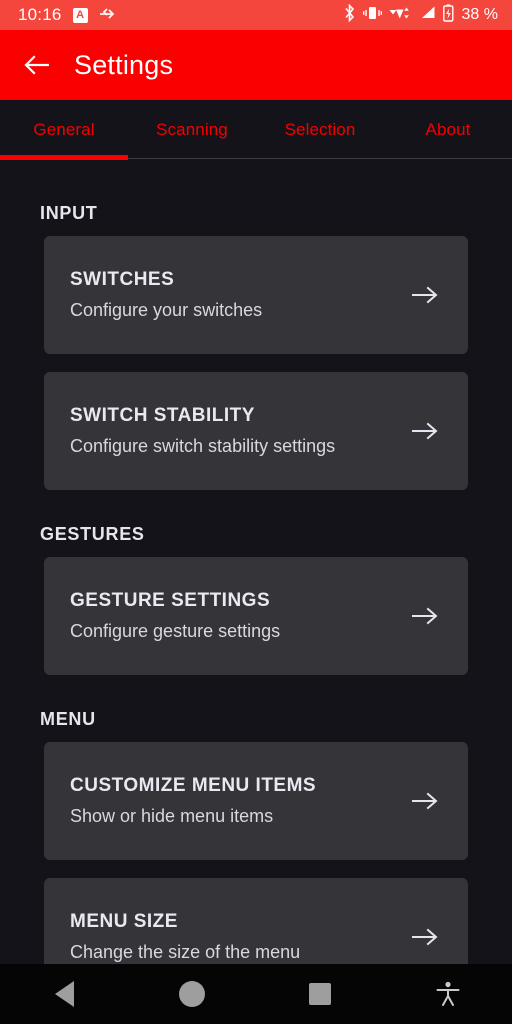  I want to click on setting-title: MENU SIZE, so click(124, 921).